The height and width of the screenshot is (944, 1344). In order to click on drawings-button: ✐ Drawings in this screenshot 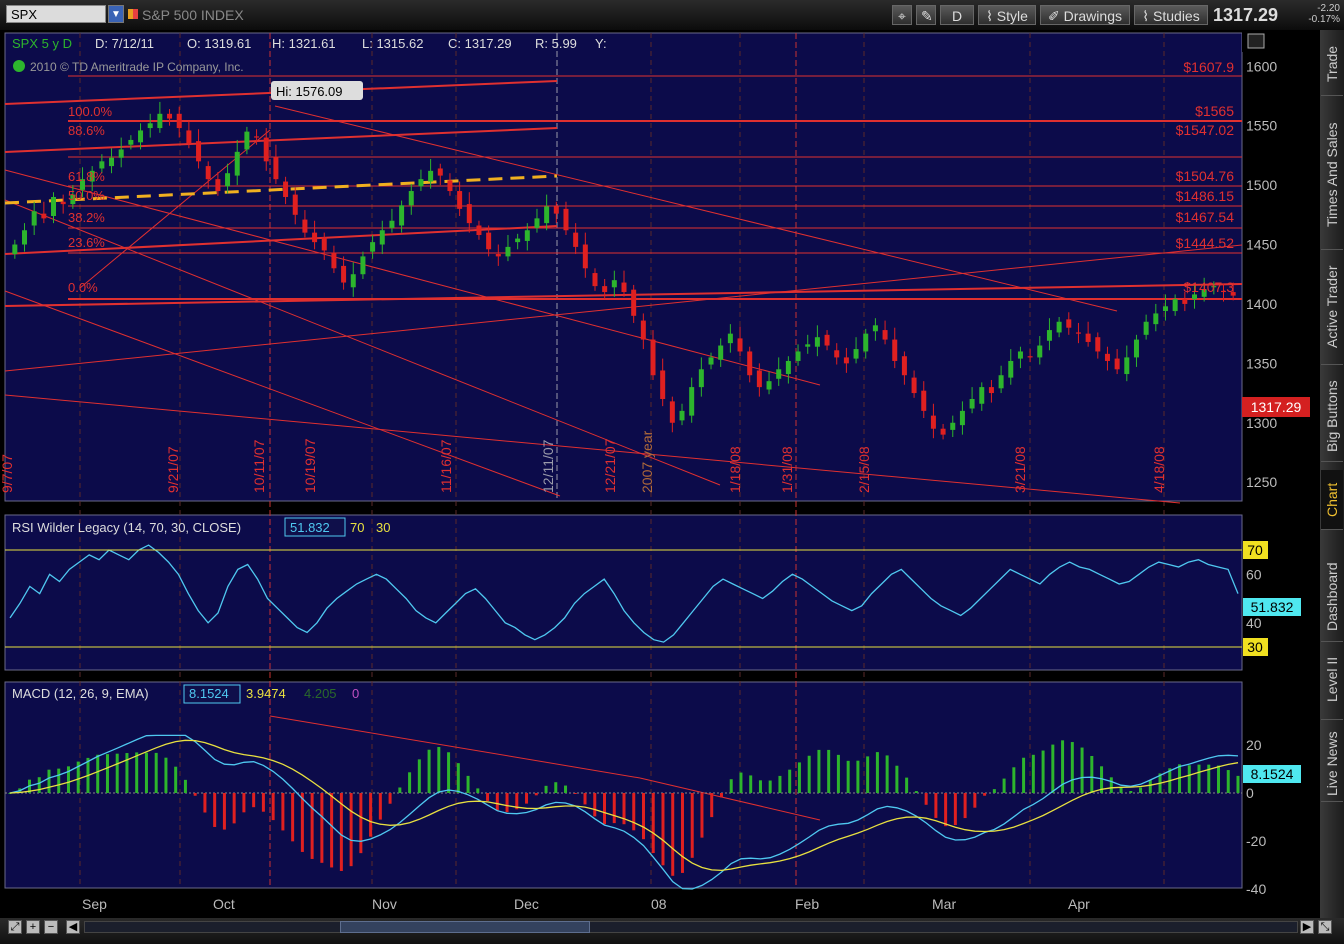, I will do `click(1085, 15)`.